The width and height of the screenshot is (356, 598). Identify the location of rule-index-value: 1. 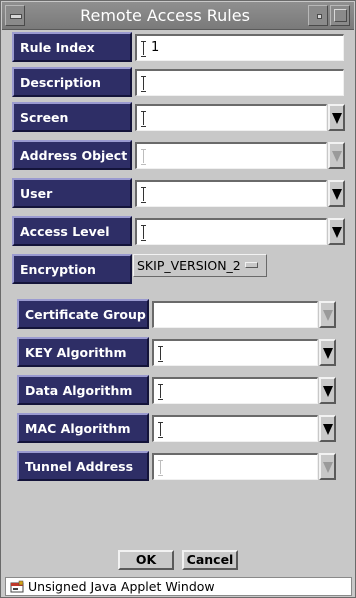
(155, 47).